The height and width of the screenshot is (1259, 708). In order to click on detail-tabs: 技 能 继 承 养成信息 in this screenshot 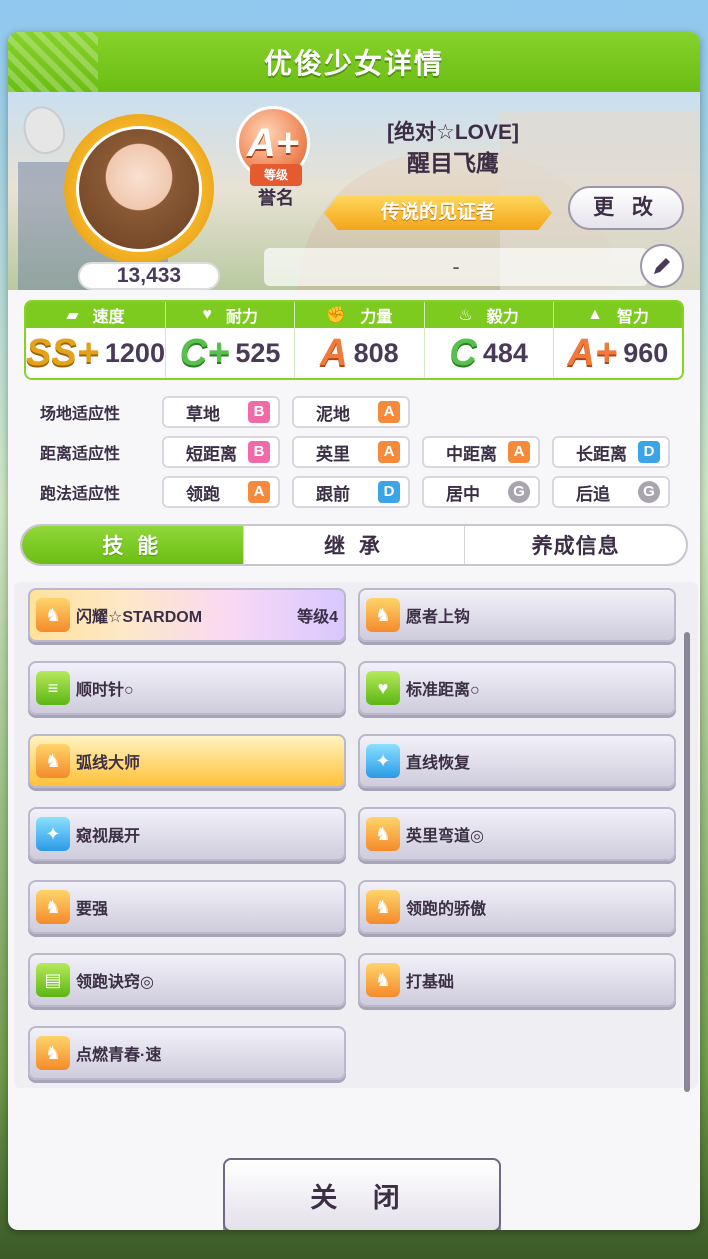, I will do `click(354, 545)`.